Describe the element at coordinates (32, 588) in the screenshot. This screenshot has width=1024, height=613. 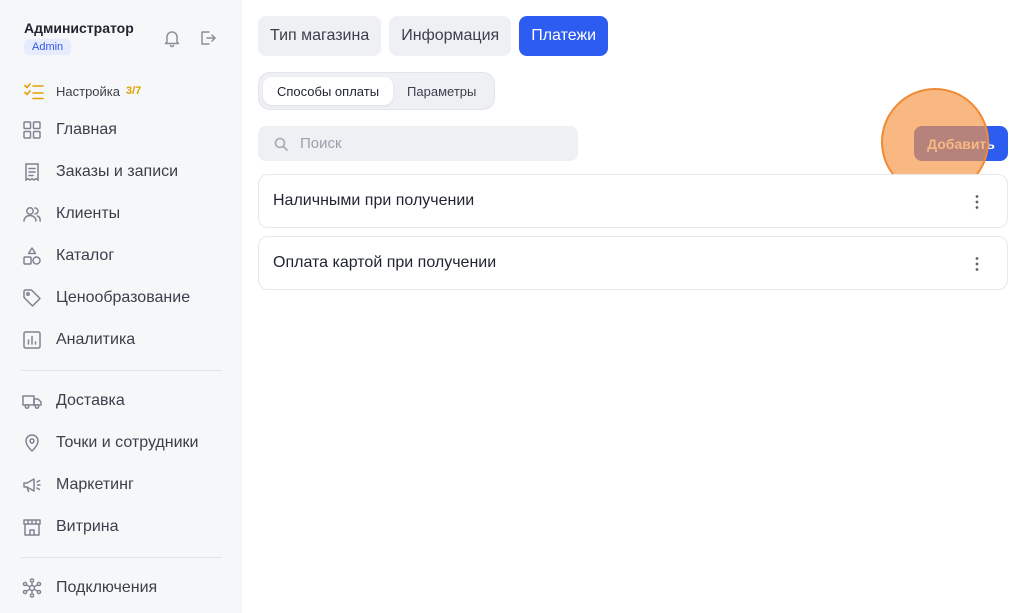
I see `network-icon` at that location.